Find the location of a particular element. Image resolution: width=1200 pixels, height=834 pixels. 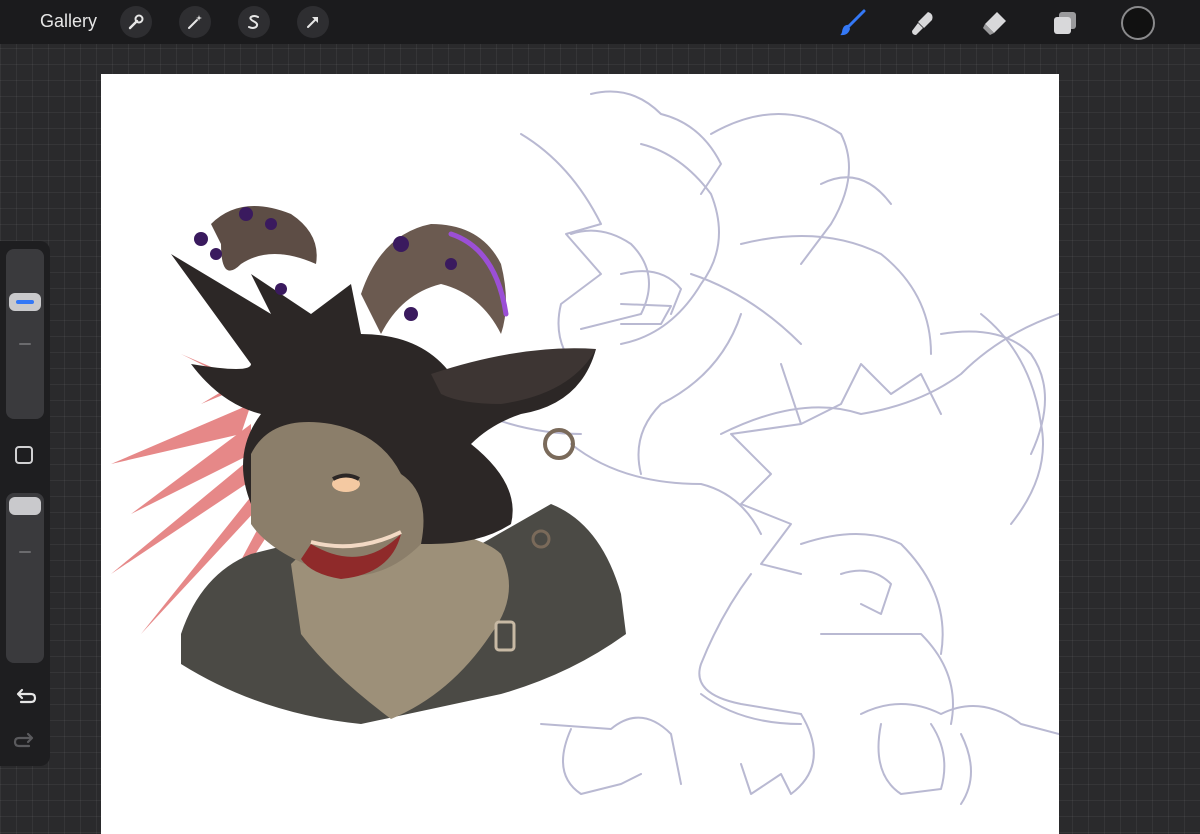

transform-arrow-icon is located at coordinates (312, 22).